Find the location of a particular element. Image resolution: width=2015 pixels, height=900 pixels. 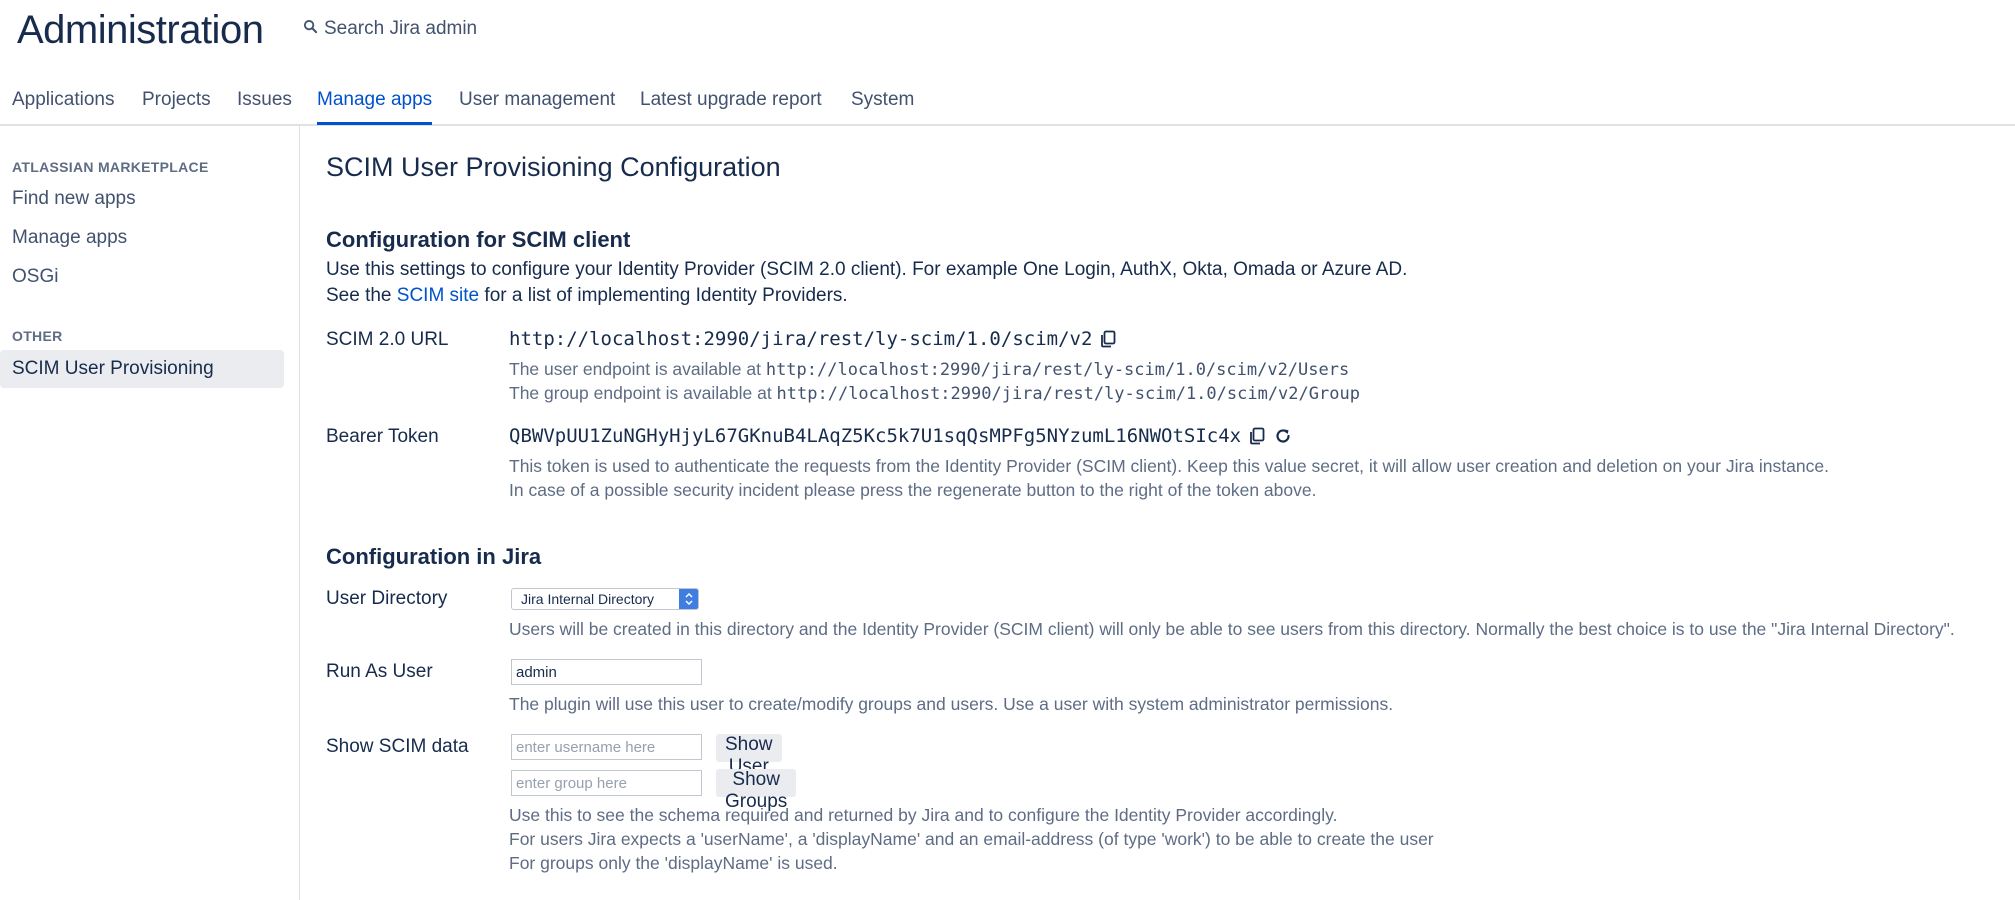

page-title: Administration is located at coordinates (140, 30).